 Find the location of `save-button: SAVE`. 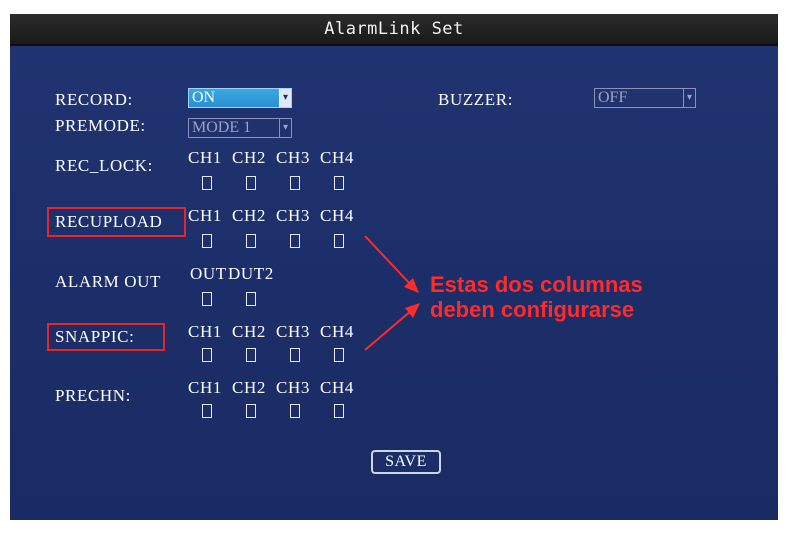

save-button: SAVE is located at coordinates (406, 462).